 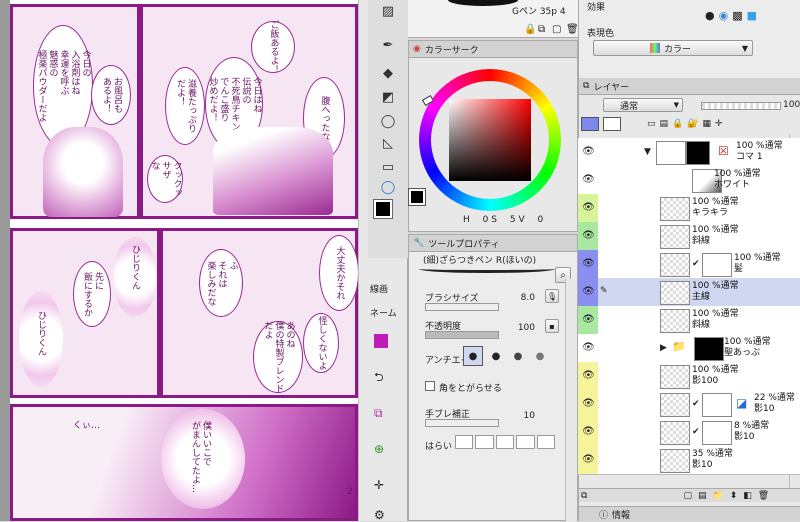 I want to click on copy-icon: ⧉, so click(x=541, y=29).